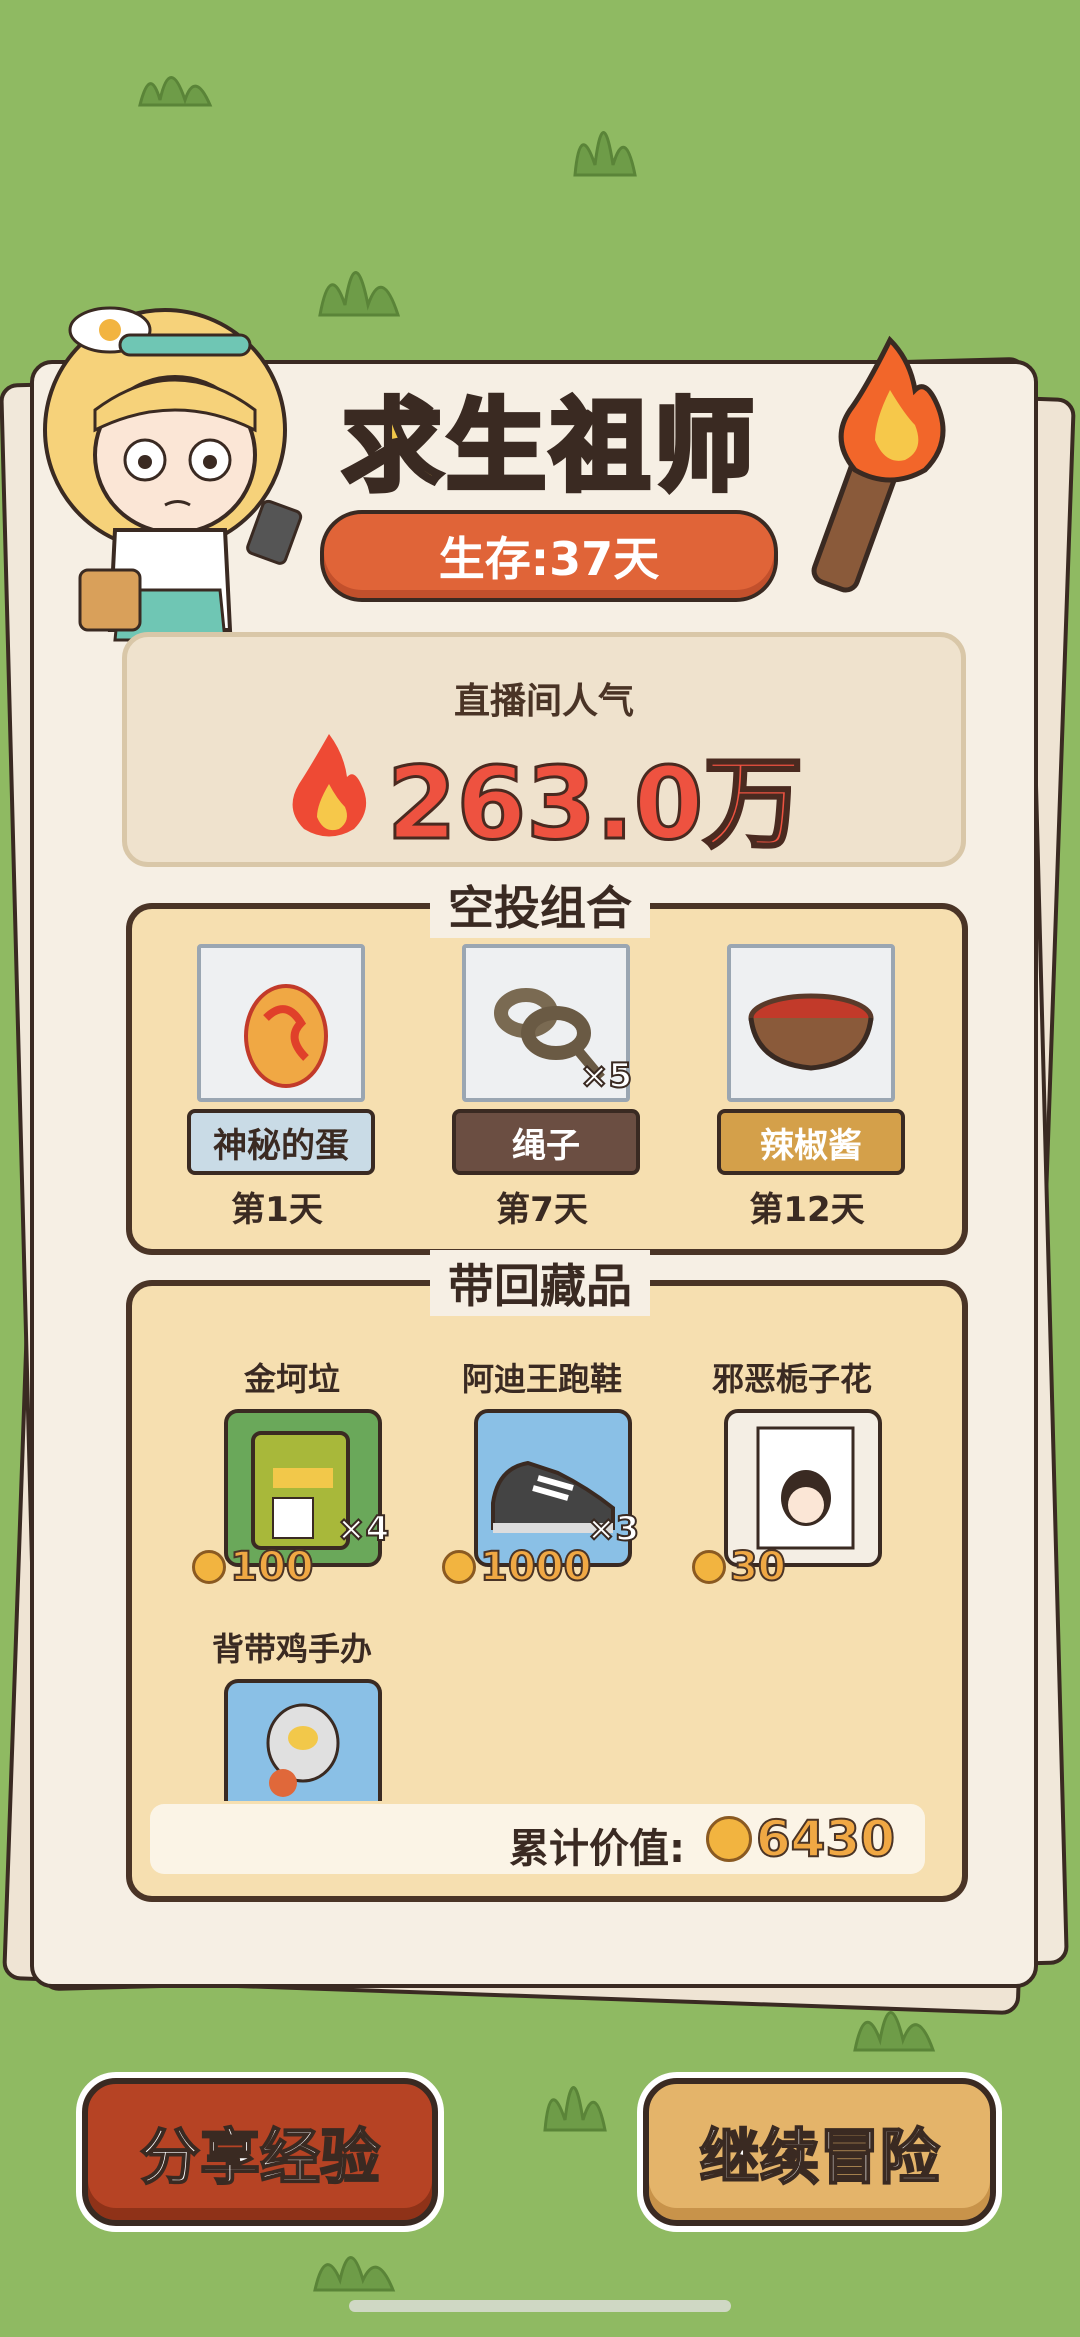 Image resolution: width=1080 pixels, height=2337 pixels. I want to click on collection-item-value: 100, so click(253, 1567).